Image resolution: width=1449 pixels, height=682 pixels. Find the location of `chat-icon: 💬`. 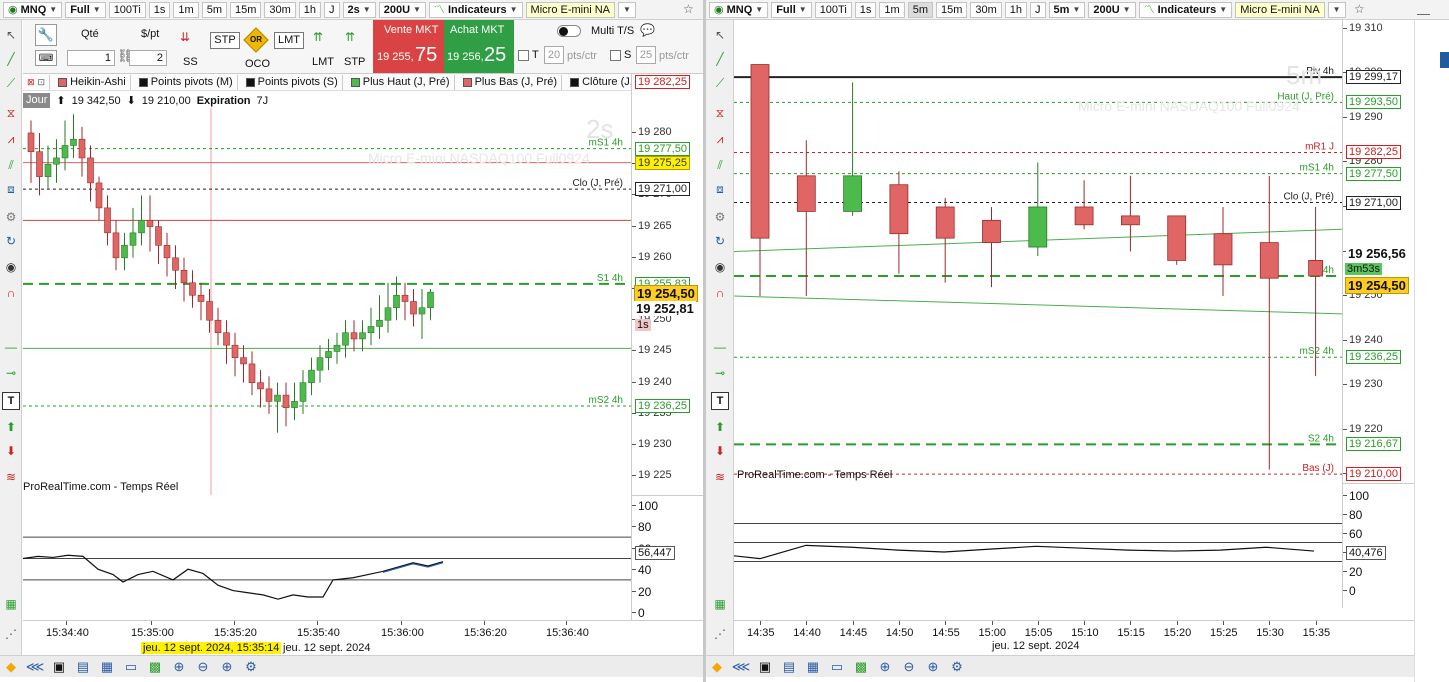

chat-icon: 💬 is located at coordinates (647, 30).